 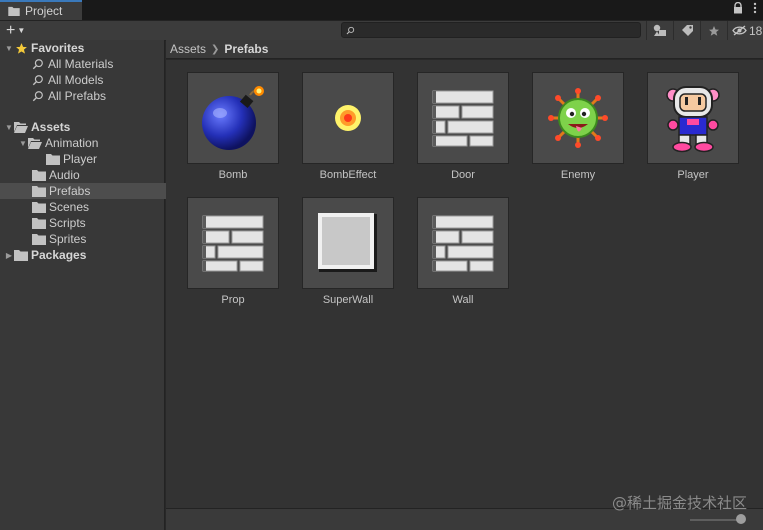 I want to click on asset-wall: Wall, so click(x=463, y=251).